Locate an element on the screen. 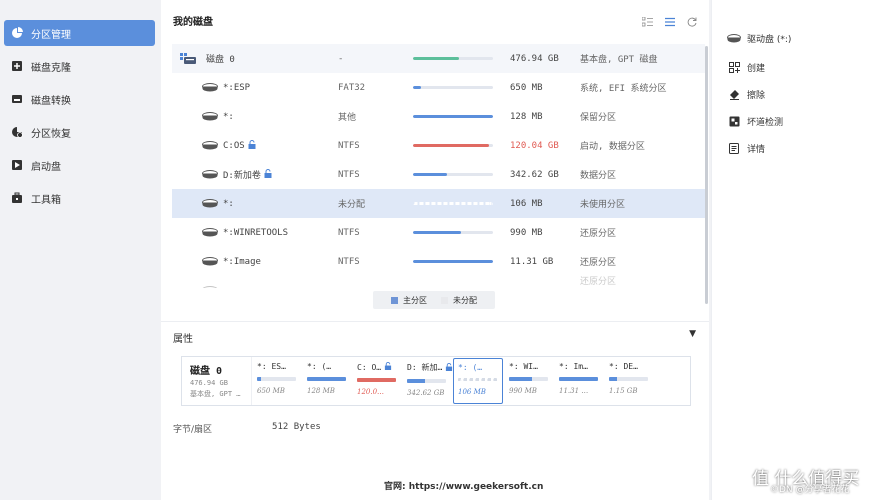 Image resolution: width=887 pixels, height=500 pixels. map-disk-size: 476.94 GB is located at coordinates (209, 383).